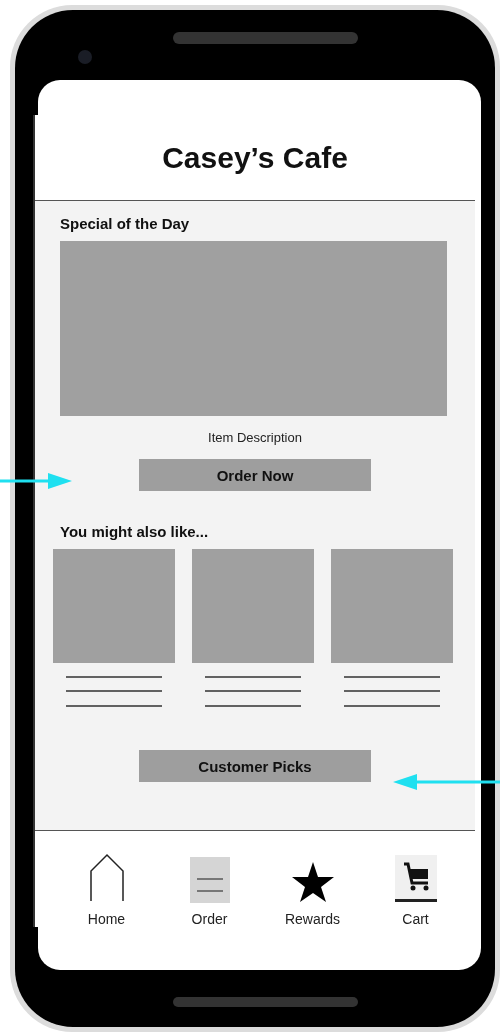  What do you see at coordinates (124, 223) in the screenshot?
I see `section-heading: Special of the Day` at bounding box center [124, 223].